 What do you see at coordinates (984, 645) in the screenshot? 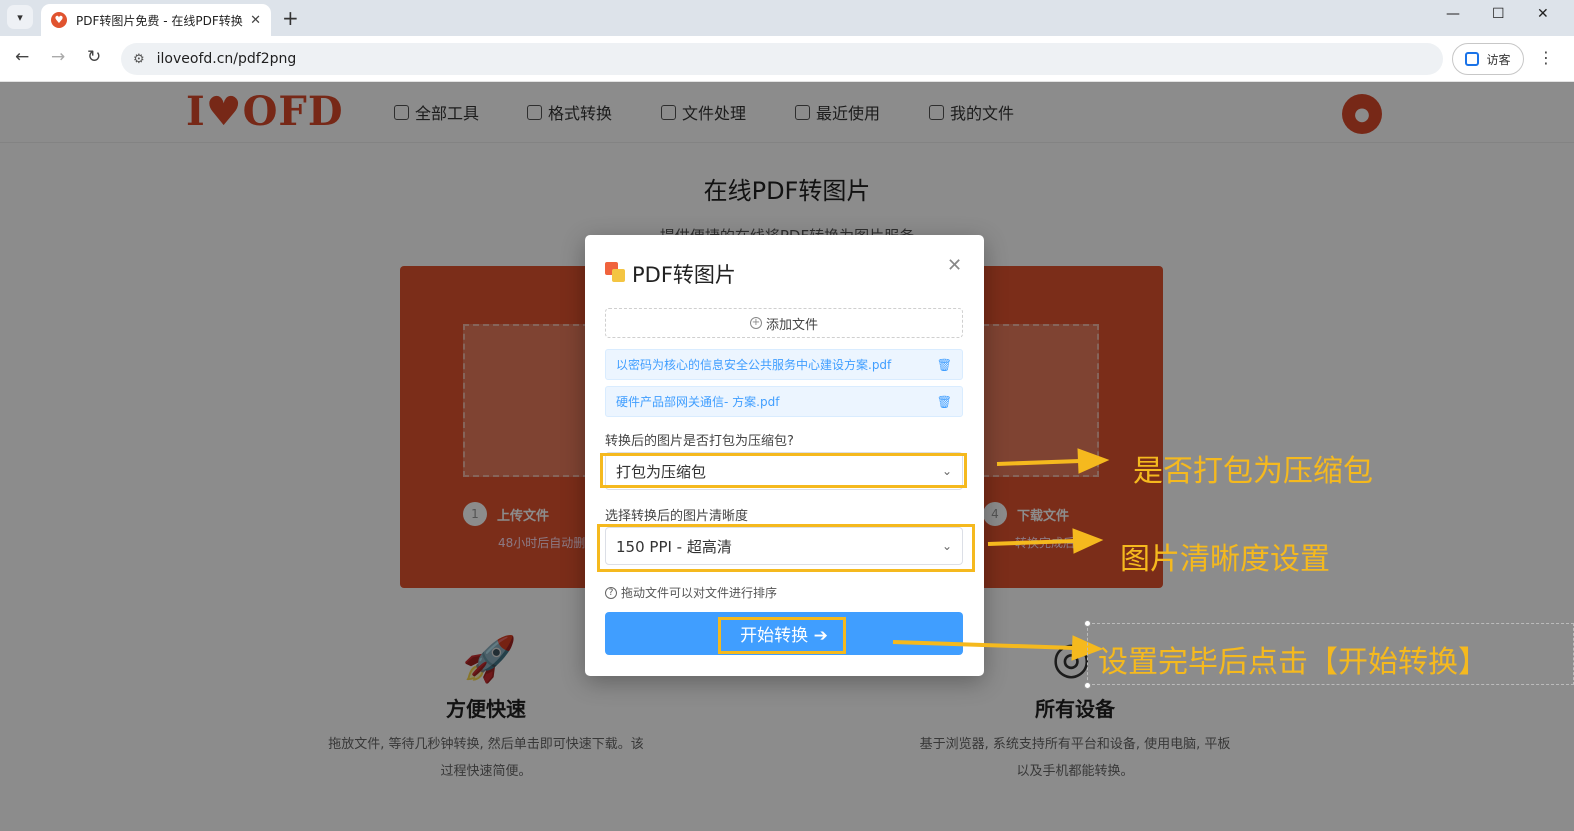
I see `arrow-start` at bounding box center [984, 645].